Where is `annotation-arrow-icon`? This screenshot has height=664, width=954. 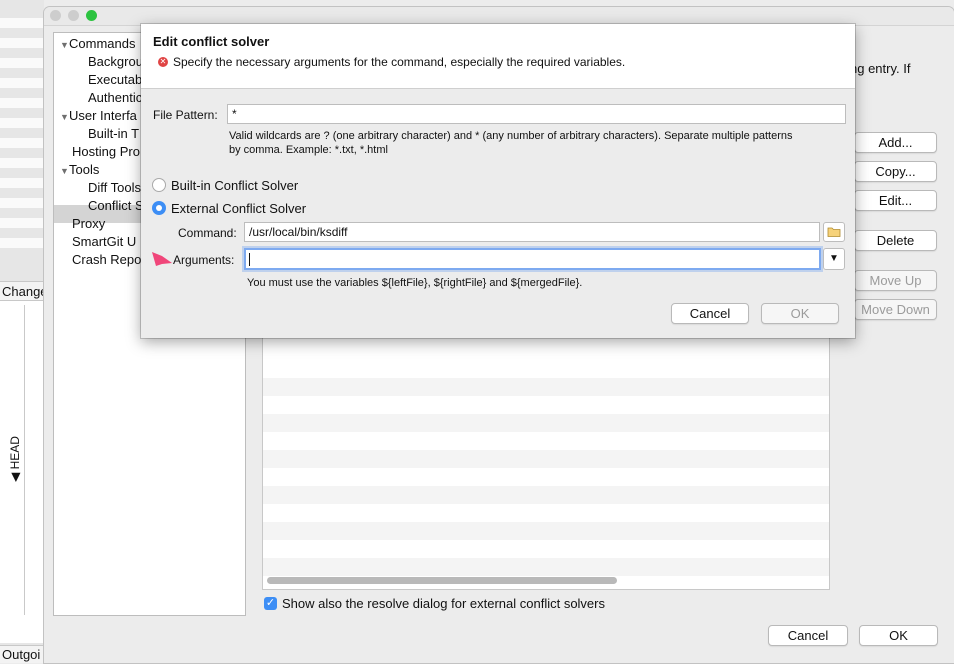
annotation-arrow-icon is located at coordinates (162, 259).